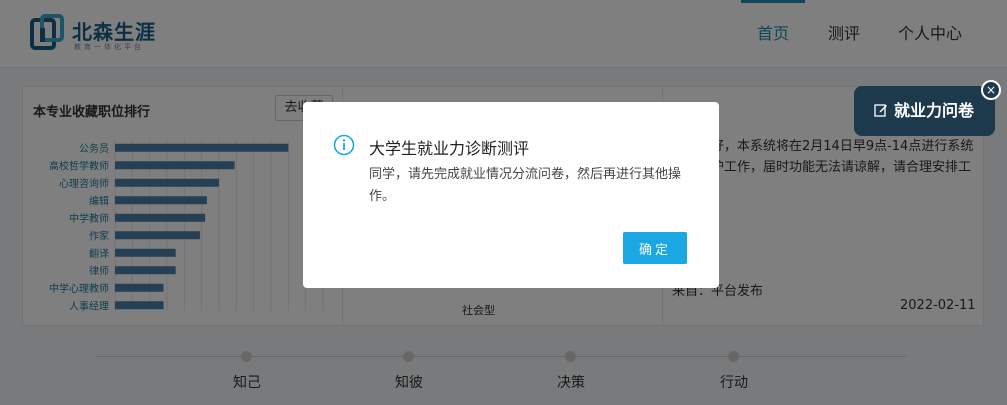  I want to click on survey-button-label: 就业力问卷, so click(934, 110).